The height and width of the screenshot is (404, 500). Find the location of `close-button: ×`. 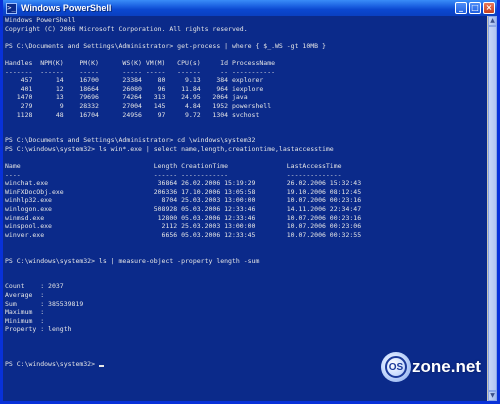

close-button: × is located at coordinates (489, 8).